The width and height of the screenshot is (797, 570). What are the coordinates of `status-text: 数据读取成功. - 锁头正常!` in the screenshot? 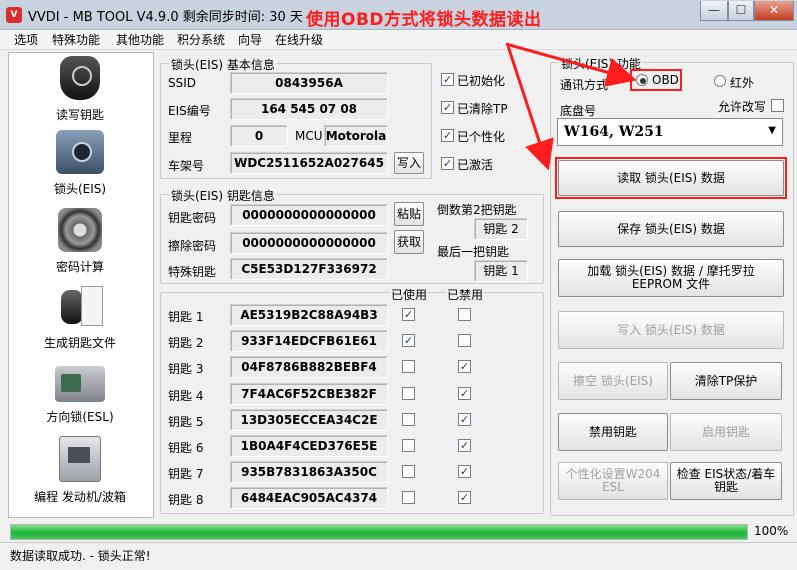 It's located at (80, 556).